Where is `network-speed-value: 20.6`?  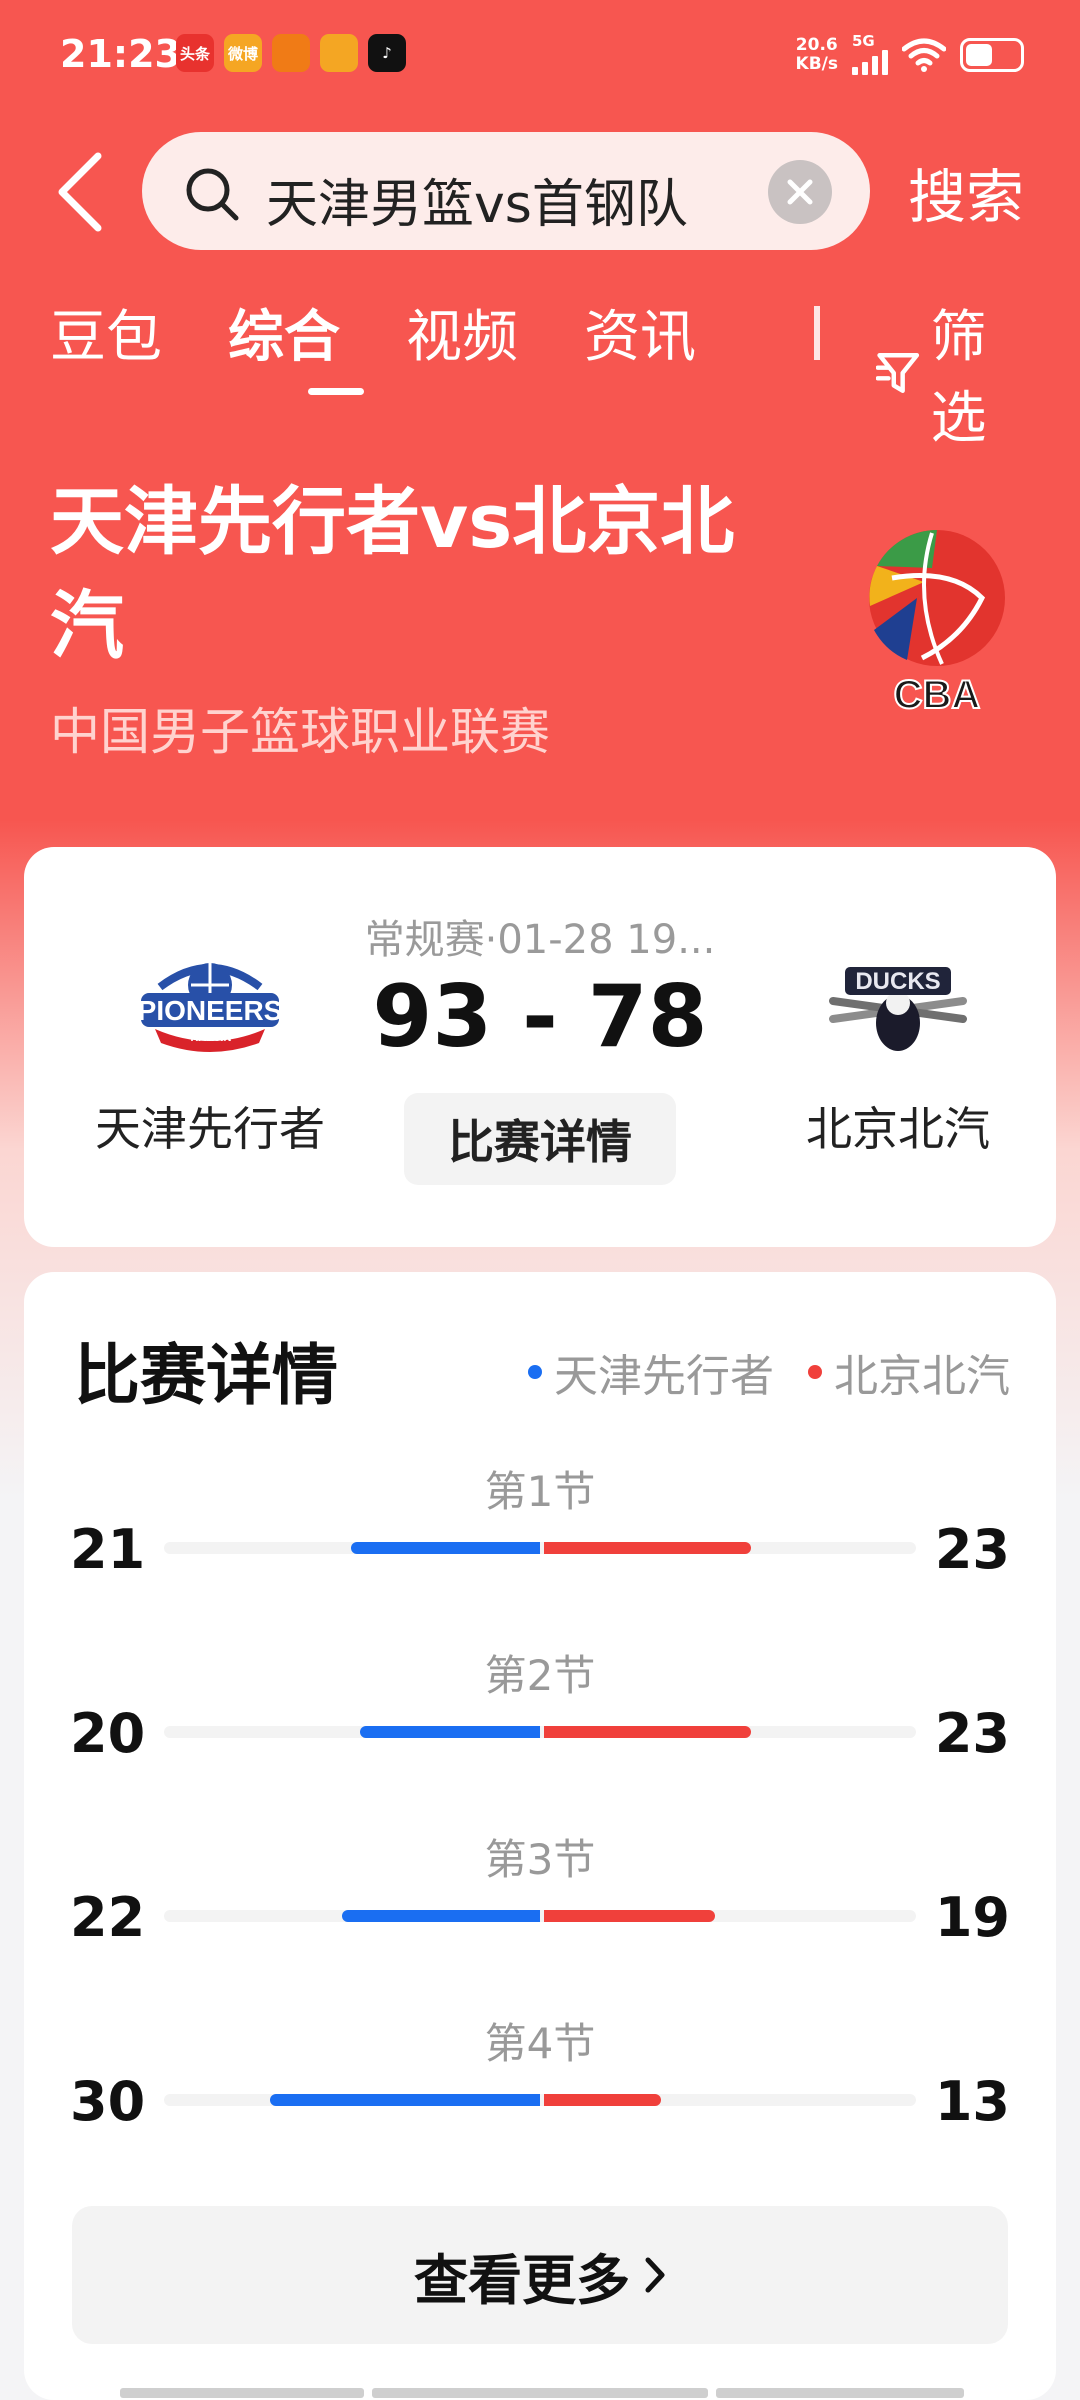
network-speed-value: 20.6 is located at coordinates (816, 44).